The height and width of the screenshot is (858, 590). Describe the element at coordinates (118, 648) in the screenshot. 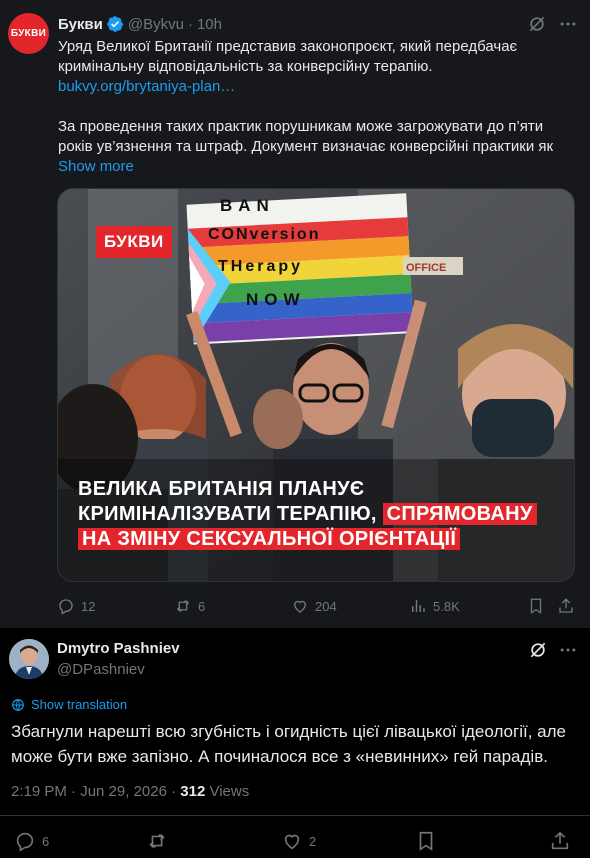

I see `author-name: Dmytro Pashniev` at that location.